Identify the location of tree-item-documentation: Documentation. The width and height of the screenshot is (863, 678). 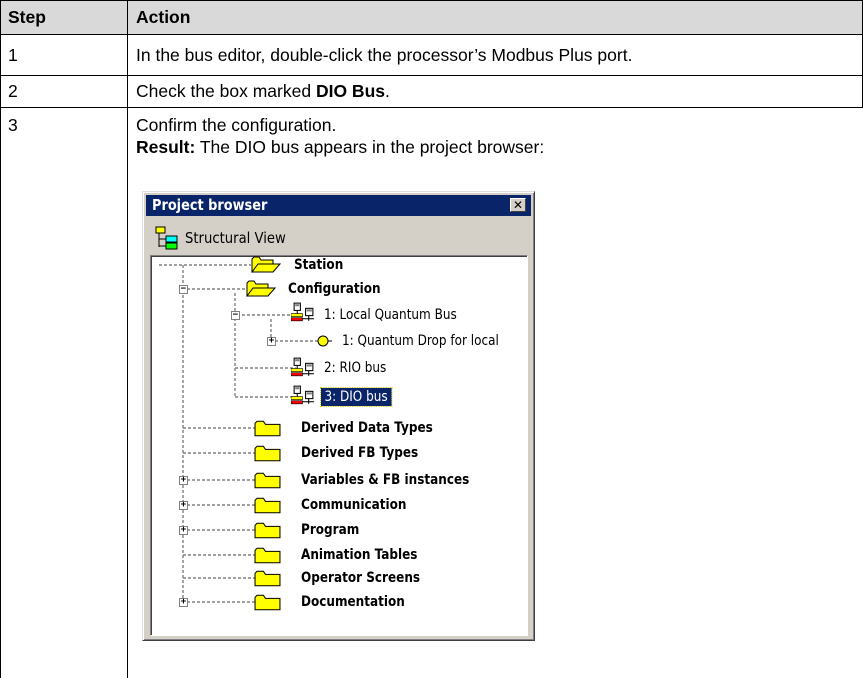
(353, 602).